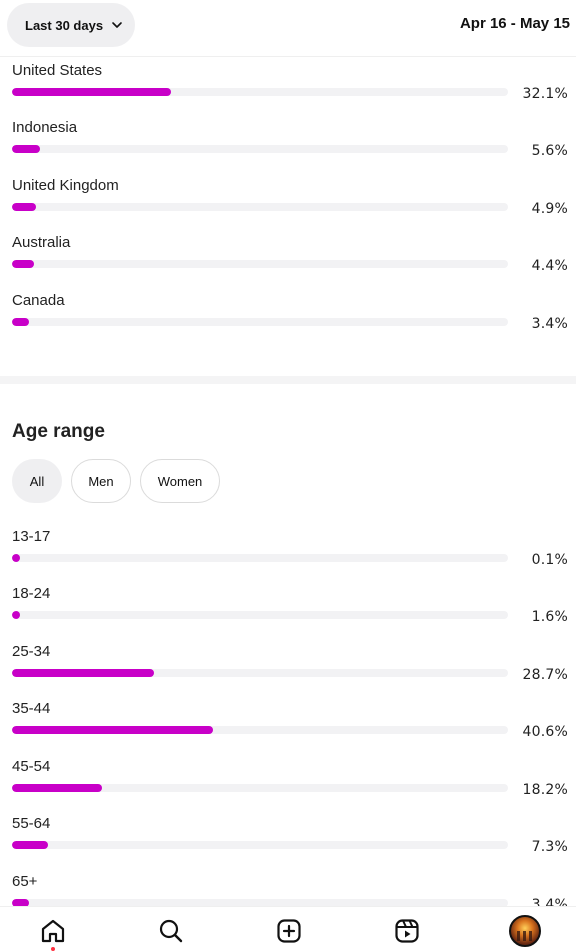 This screenshot has width=576, height=951. I want to click on filter-all-button: All, so click(37, 481).